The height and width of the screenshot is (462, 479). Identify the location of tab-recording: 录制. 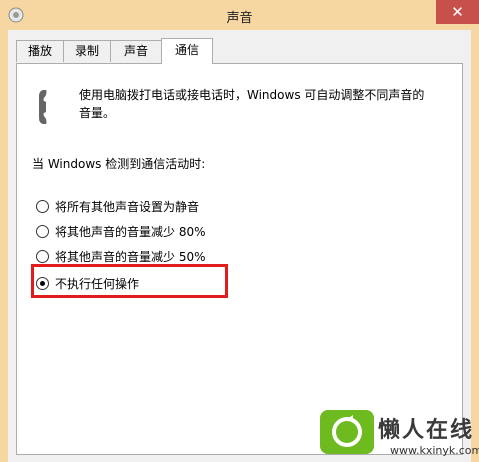
(87, 51).